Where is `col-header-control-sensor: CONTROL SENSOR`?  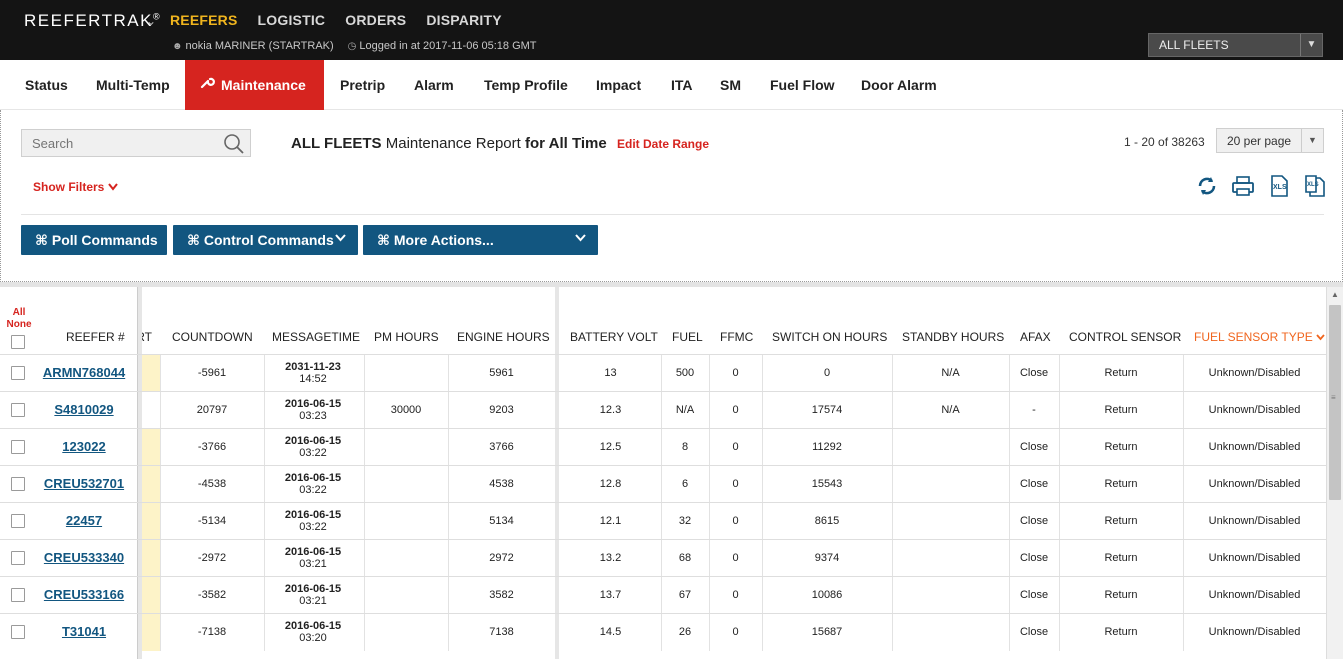 col-header-control-sensor: CONTROL SENSOR is located at coordinates (1125, 337).